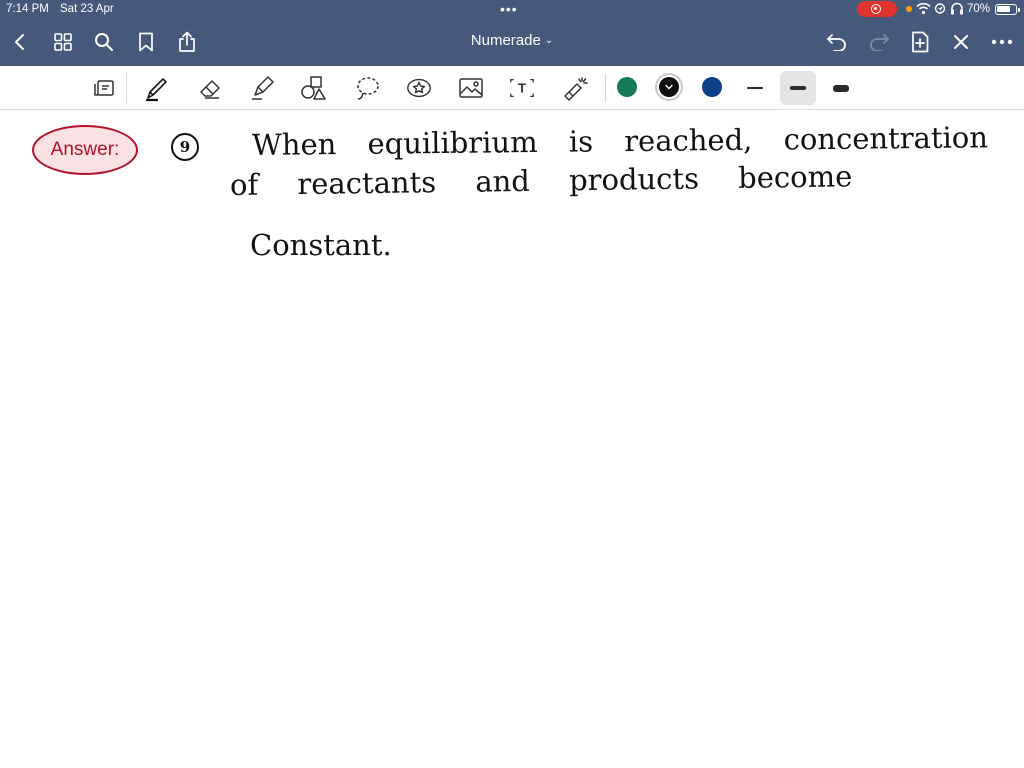 The height and width of the screenshot is (768, 1024). I want to click on stroke-width-thick, so click(841, 88).